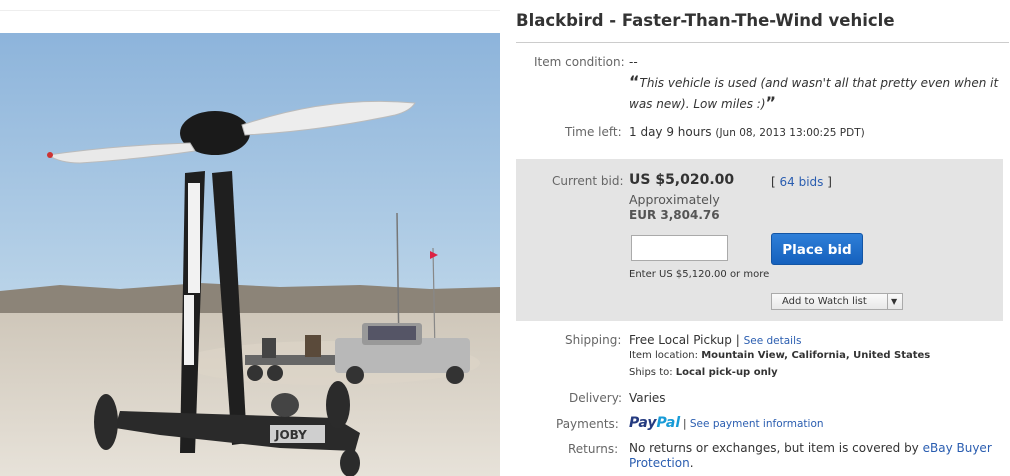 The width and height of the screenshot is (1010, 476). Describe the element at coordinates (587, 424) in the screenshot. I see `payments-label: Payments:` at that location.